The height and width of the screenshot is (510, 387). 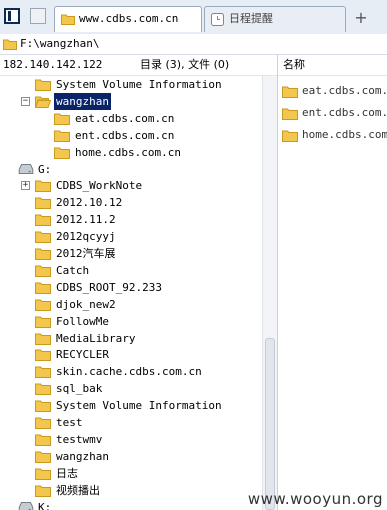 What do you see at coordinates (53, 64) in the screenshot?
I see `host-ip: 182.140.142.122` at bounding box center [53, 64].